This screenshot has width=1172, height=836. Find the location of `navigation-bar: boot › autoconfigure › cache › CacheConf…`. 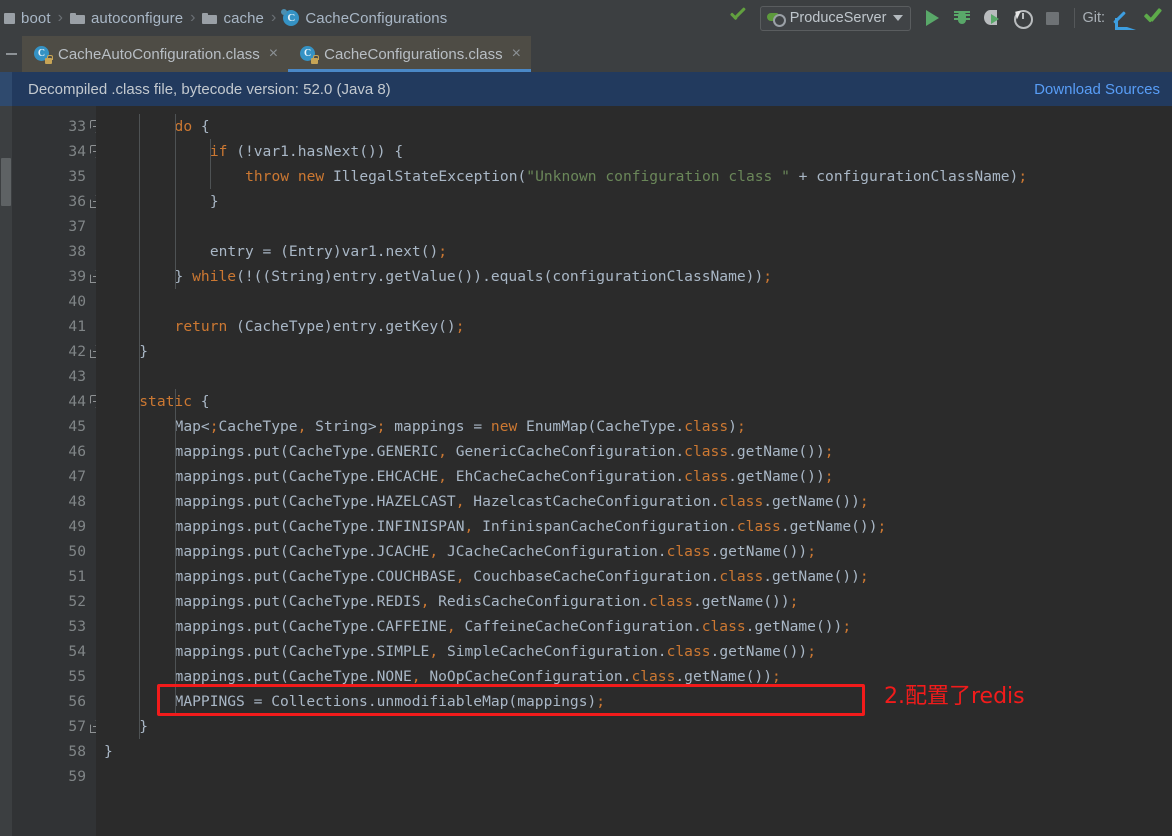

navigation-bar: boot › autoconfigure › cache › CacheConf… is located at coordinates (586, 18).